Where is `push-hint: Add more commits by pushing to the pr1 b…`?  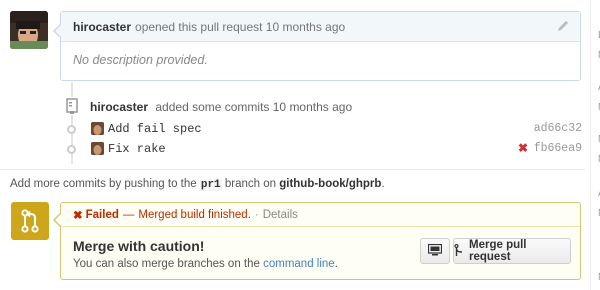
push-hint: Add more commits by pushing to the pr1 b… is located at coordinates (197, 184).